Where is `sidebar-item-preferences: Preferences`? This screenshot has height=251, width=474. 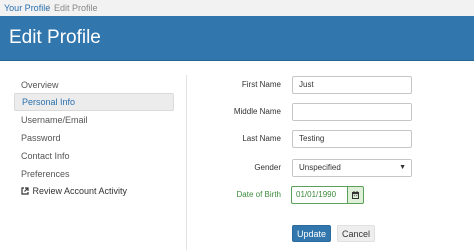
sidebar-item-preferences: Preferences is located at coordinates (94, 174).